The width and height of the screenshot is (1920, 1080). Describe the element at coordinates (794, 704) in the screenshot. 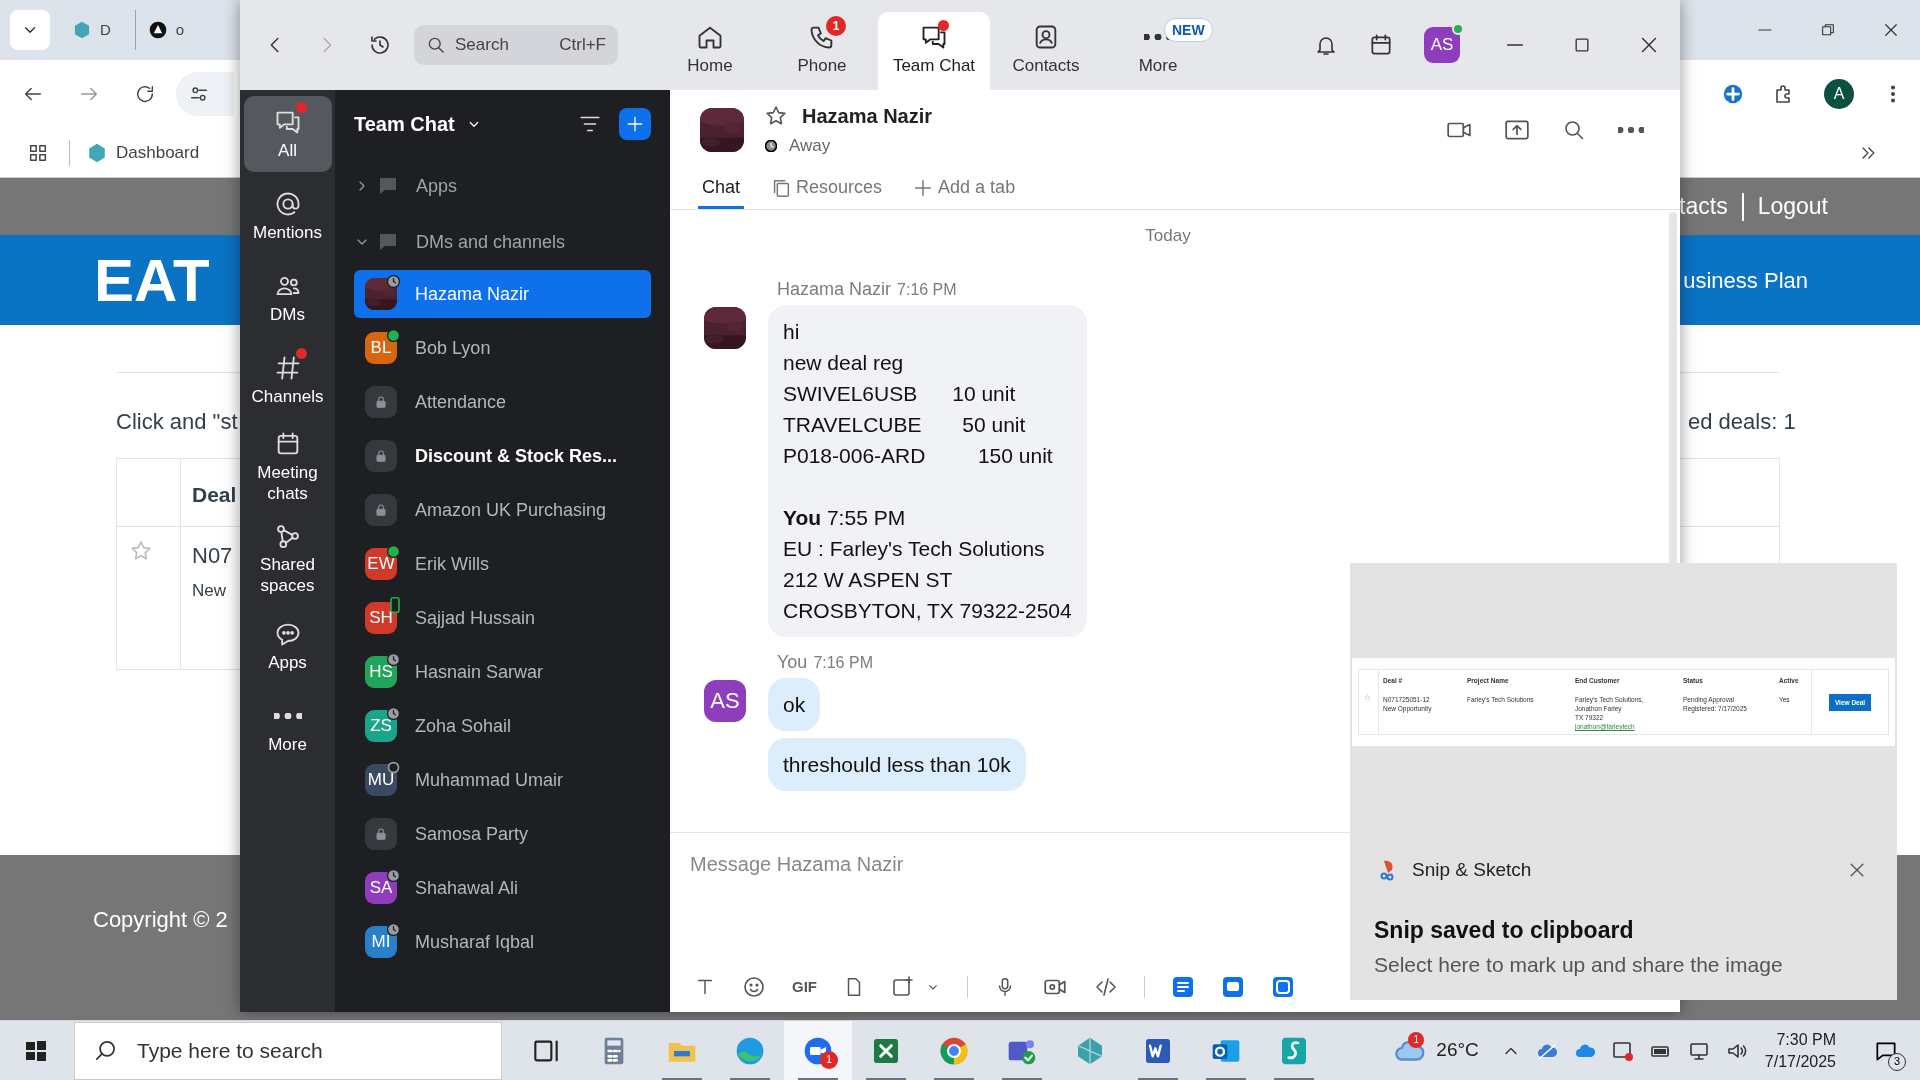

I see `message-bubble: ok` at that location.